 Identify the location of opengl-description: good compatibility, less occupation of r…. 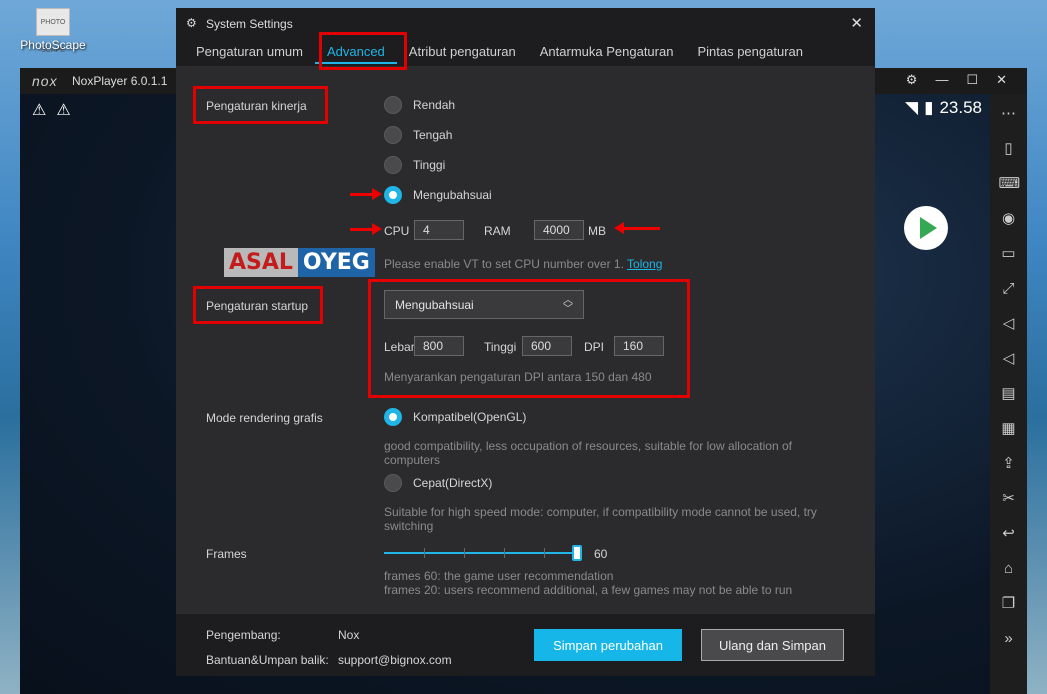
(588, 453).